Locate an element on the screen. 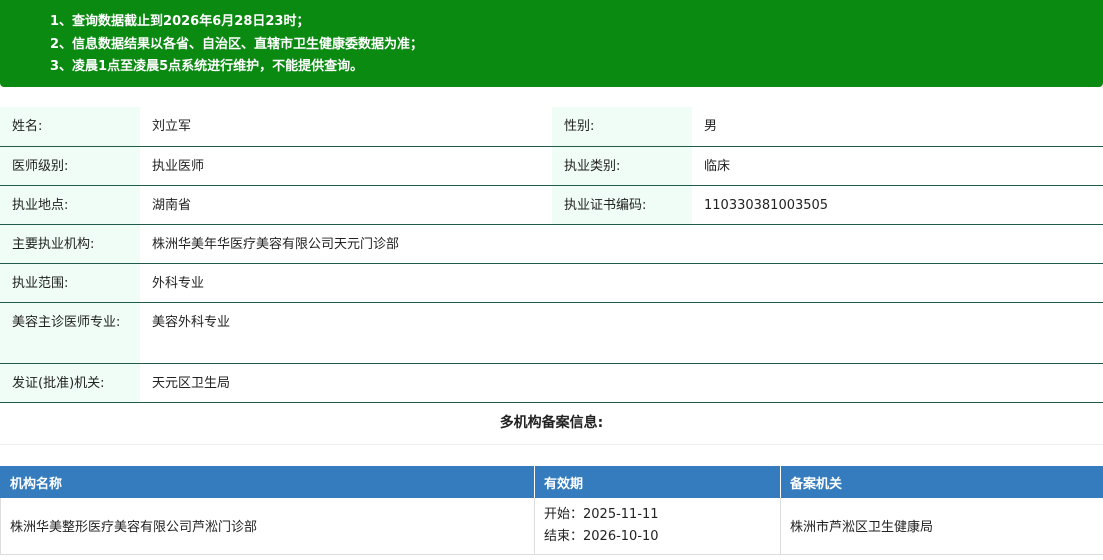 This screenshot has height=560, width=1103. info-row-name: 姓名: 刘立军 性别: 男 is located at coordinates (551, 127).